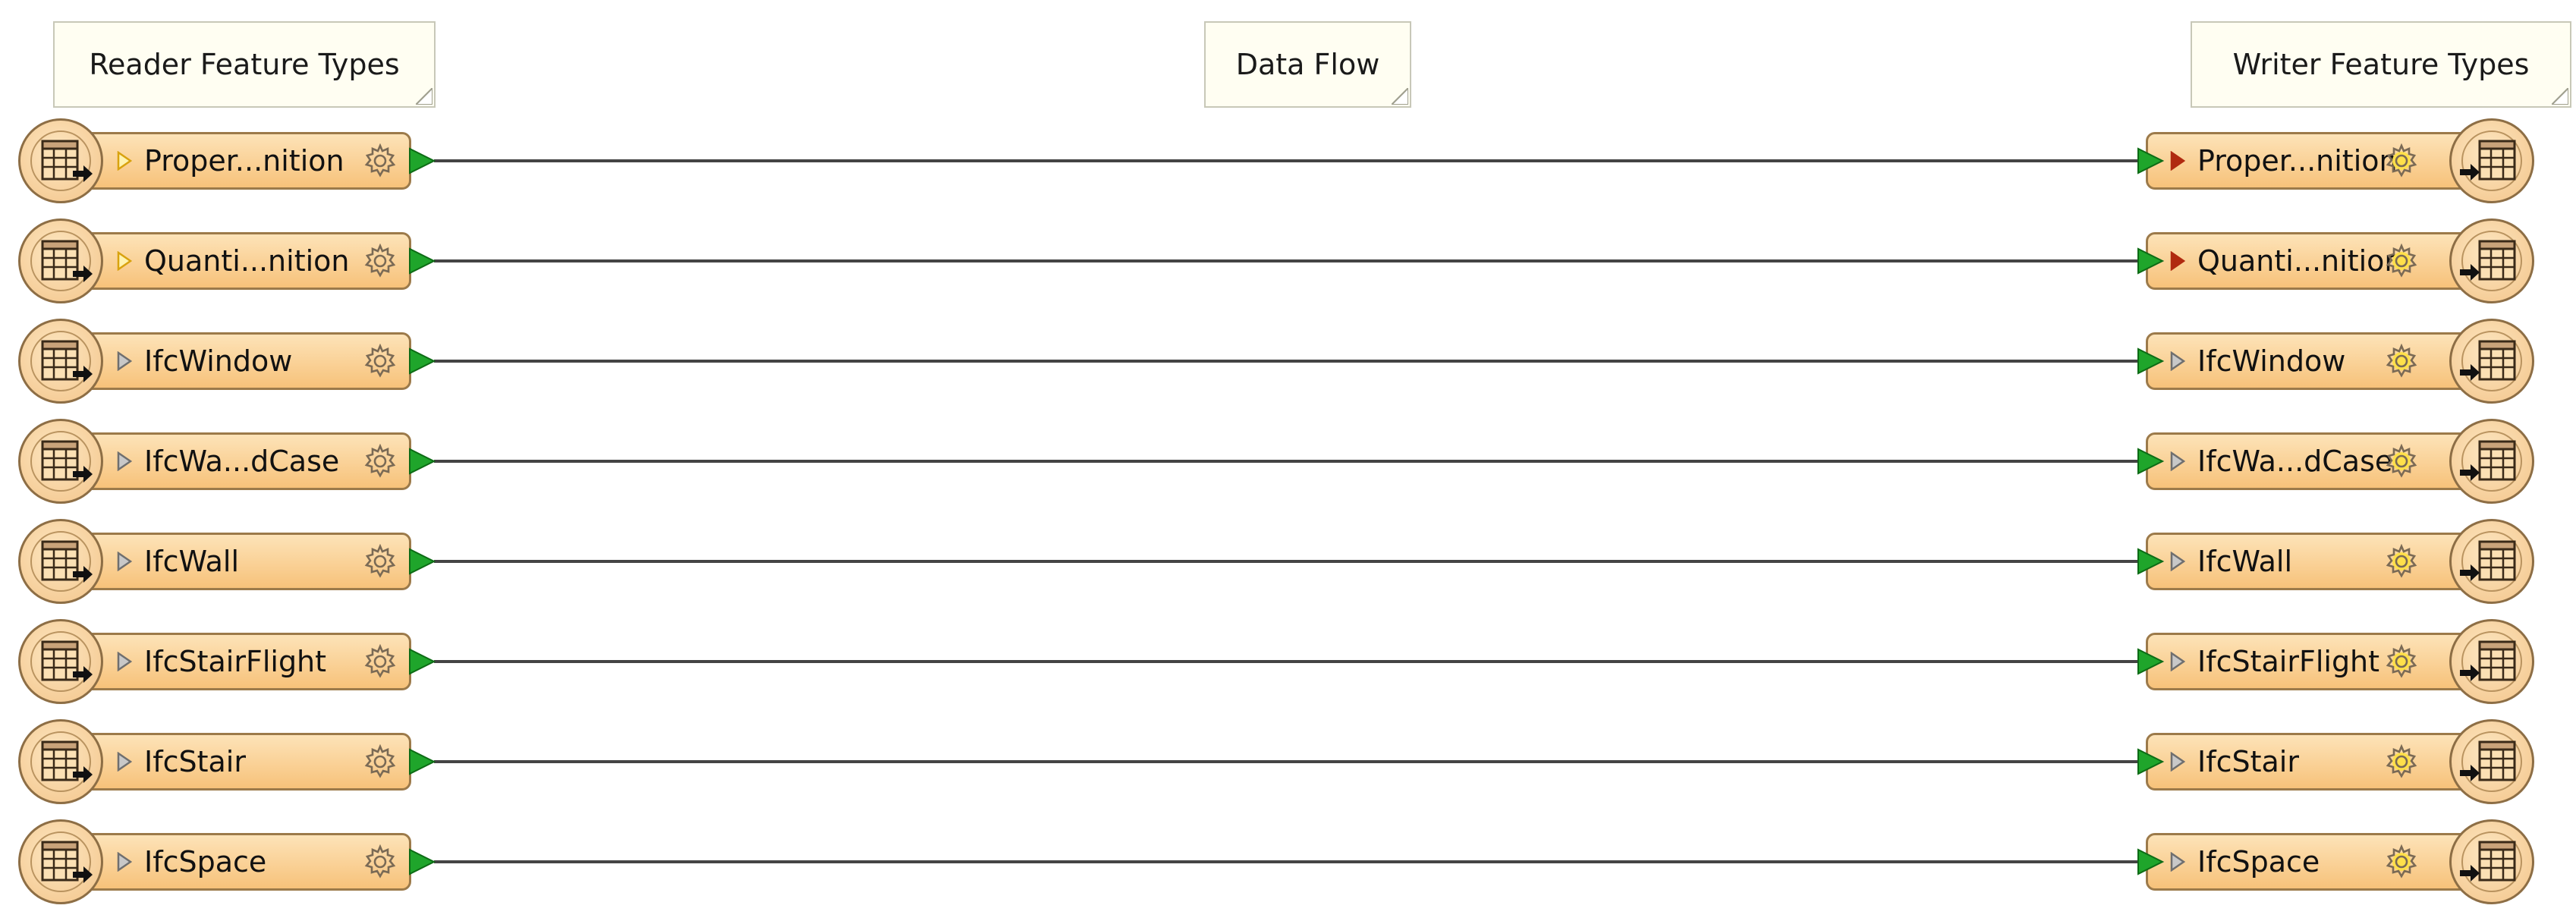 The height and width of the screenshot is (921, 2576). Describe the element at coordinates (247, 261) in the screenshot. I see `reader-feature-type-label: Quanti...nition` at that location.